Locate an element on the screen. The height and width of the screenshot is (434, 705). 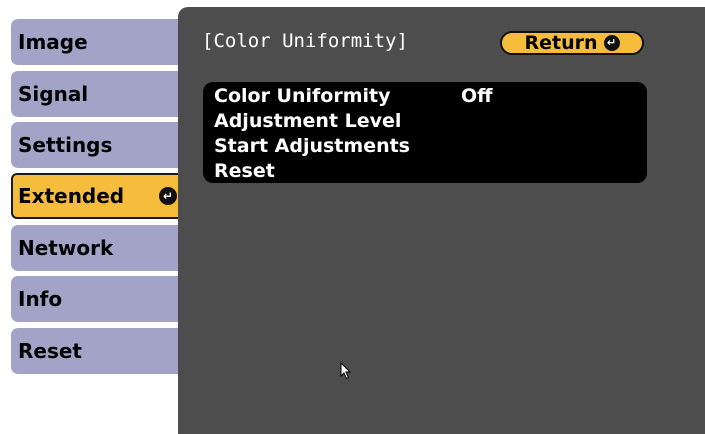
menu-item-value: Off is located at coordinates (477, 96).